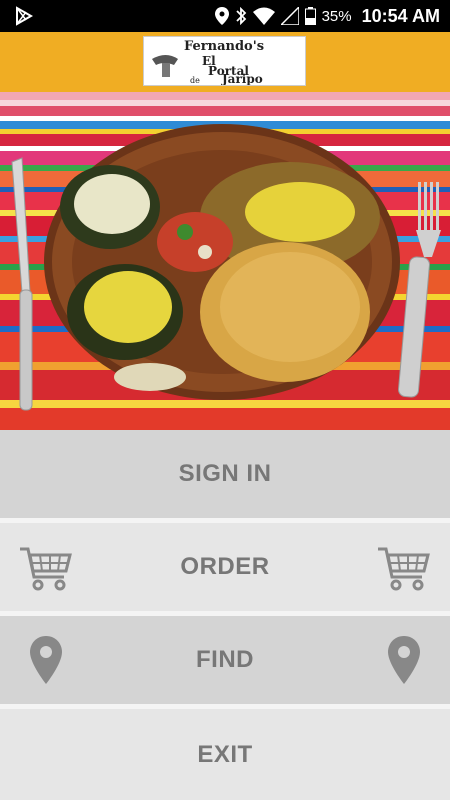  I want to click on wifi-icon, so click(263, 16).